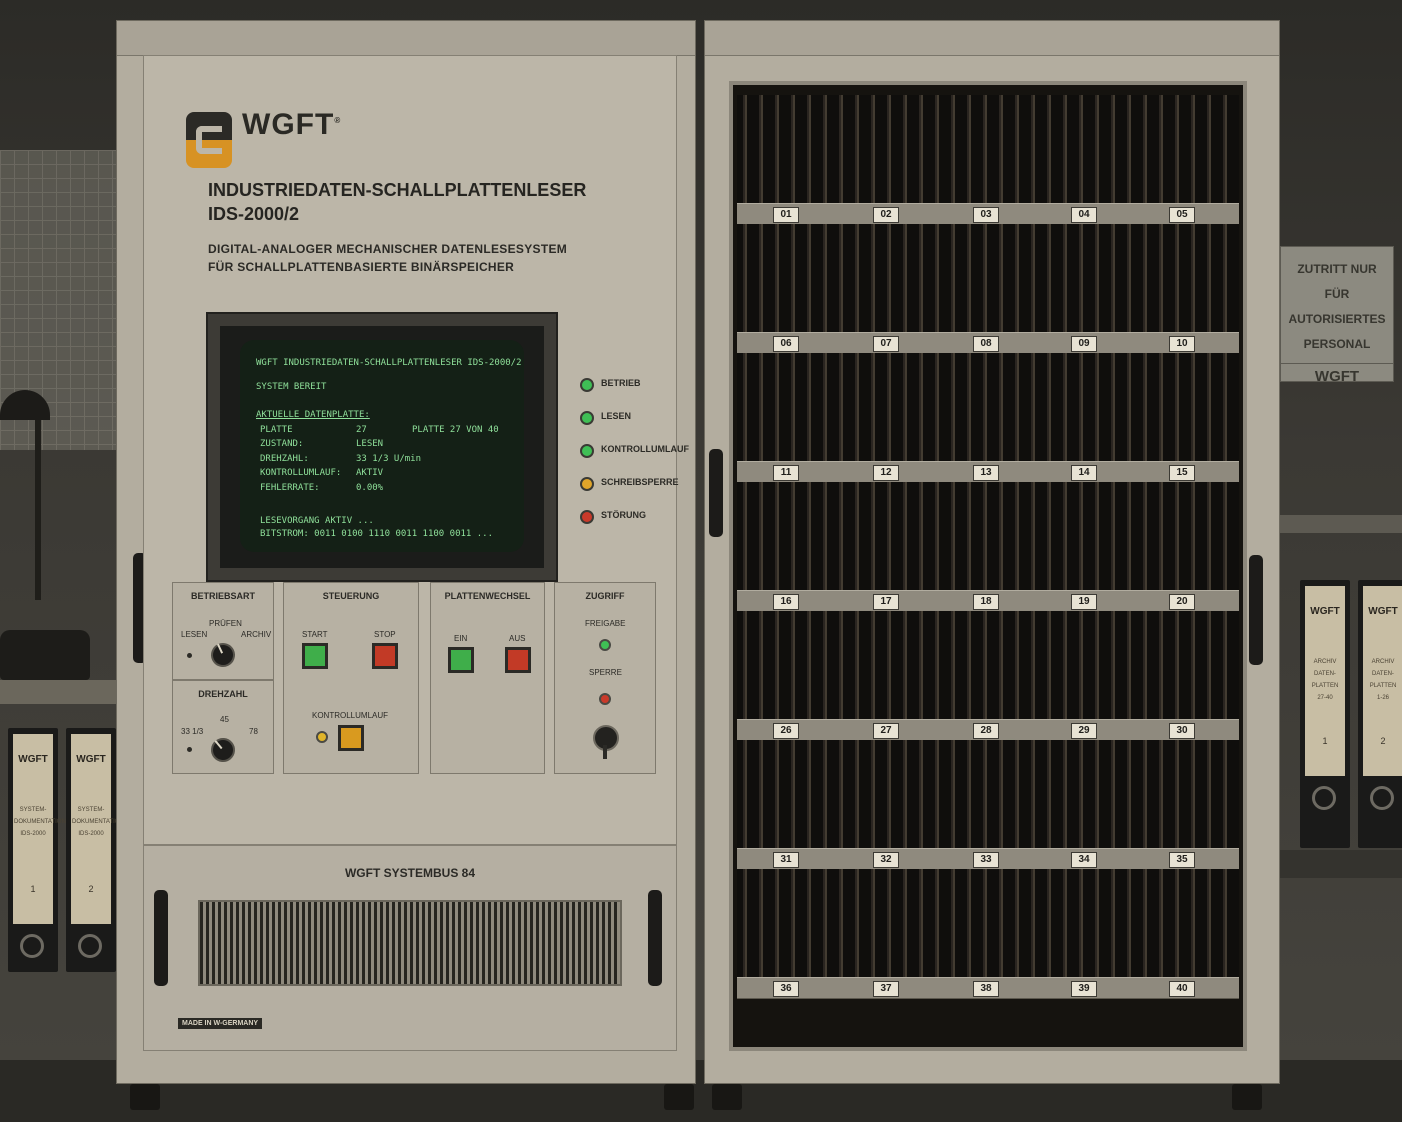 This screenshot has width=1402, height=1122. What do you see at coordinates (322, 737) in the screenshot?
I see `kontroll-led-icon` at bounding box center [322, 737].